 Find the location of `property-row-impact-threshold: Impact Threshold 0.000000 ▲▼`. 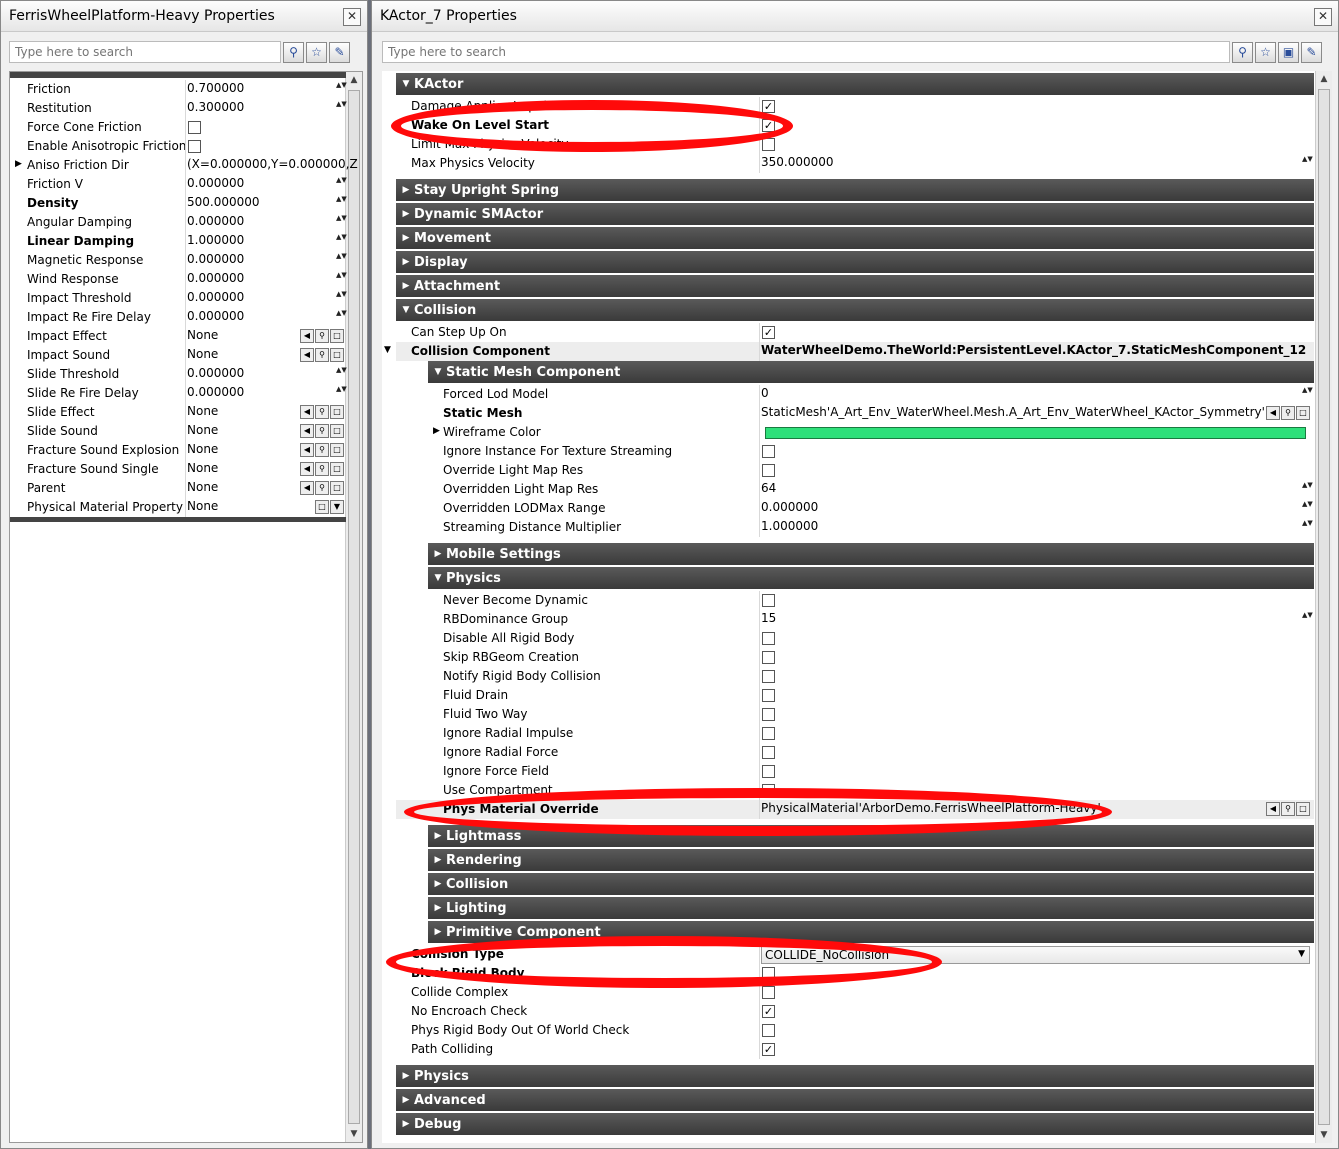

property-row-impact-threshold: Impact Threshold 0.000000 ▲▼ is located at coordinates (178, 298).